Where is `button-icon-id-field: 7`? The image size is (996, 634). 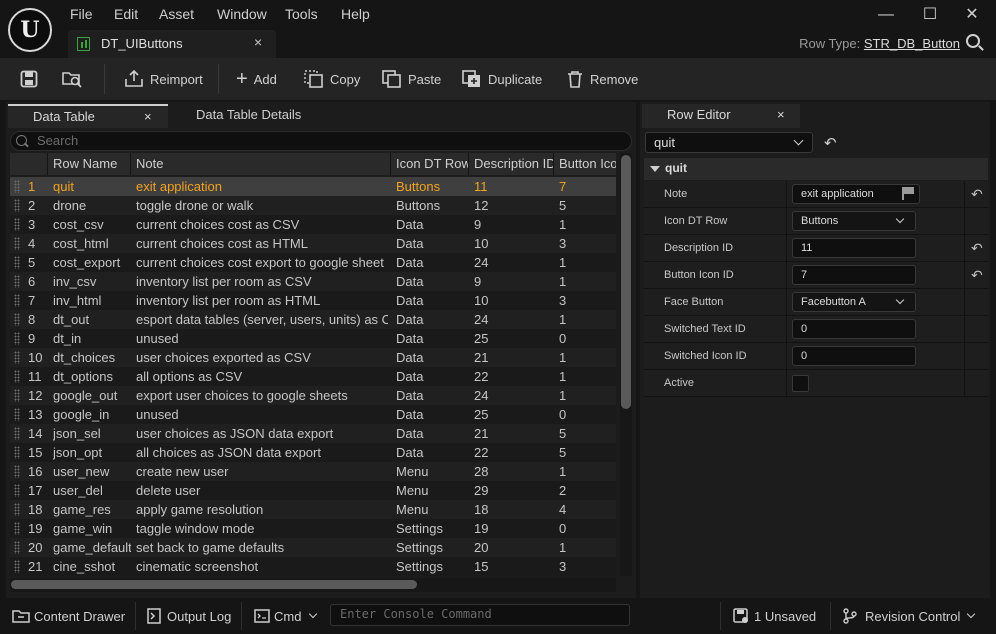
button-icon-id-field: 7 is located at coordinates (854, 275).